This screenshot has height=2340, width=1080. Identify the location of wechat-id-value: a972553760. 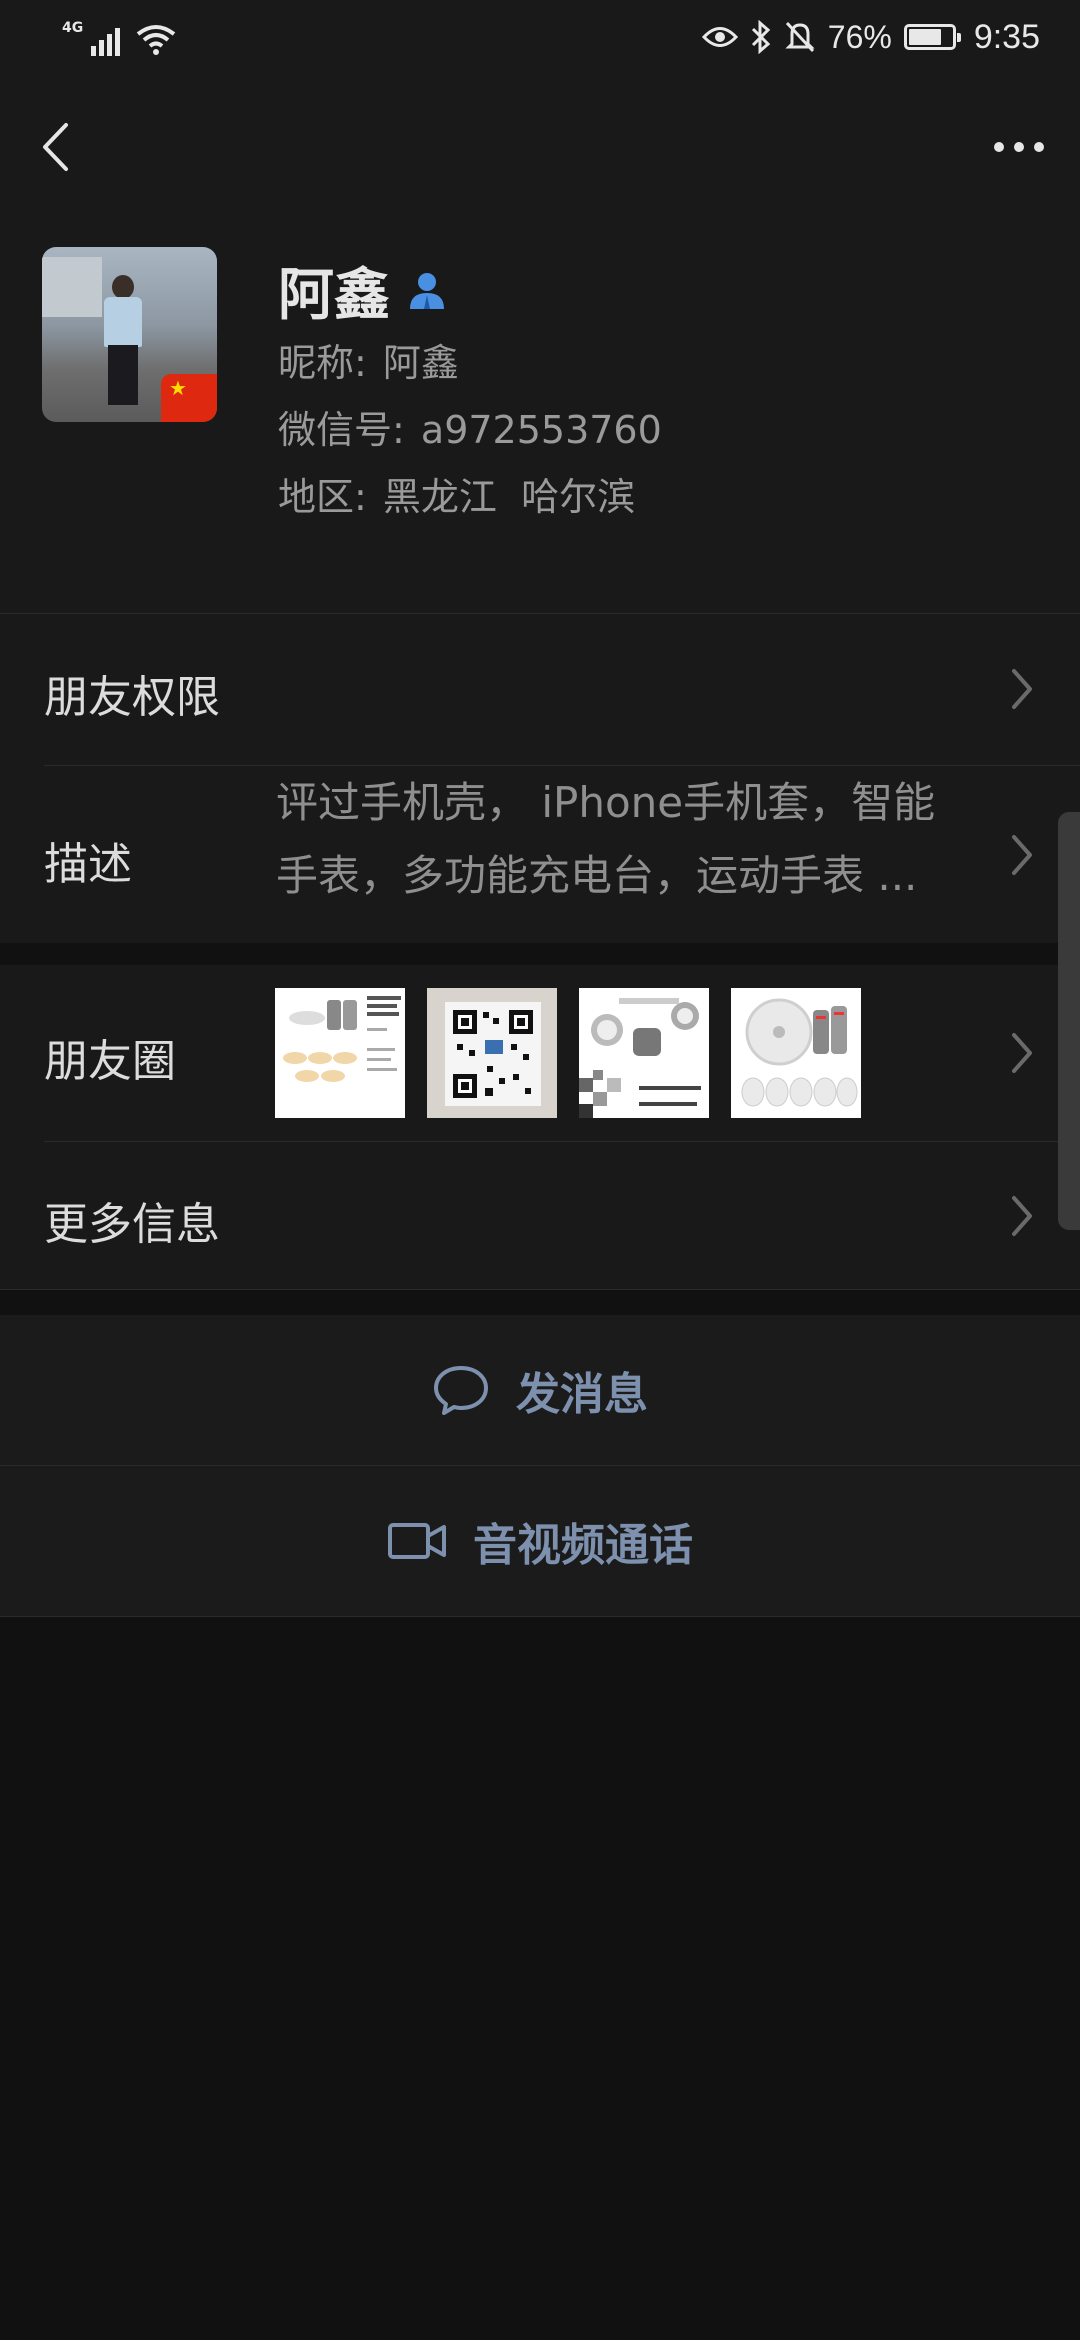
(541, 430).